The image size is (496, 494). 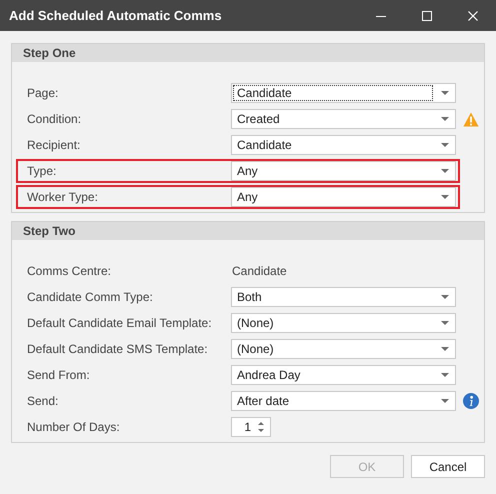 I want to click on field-value: Candidate, so click(x=259, y=271).